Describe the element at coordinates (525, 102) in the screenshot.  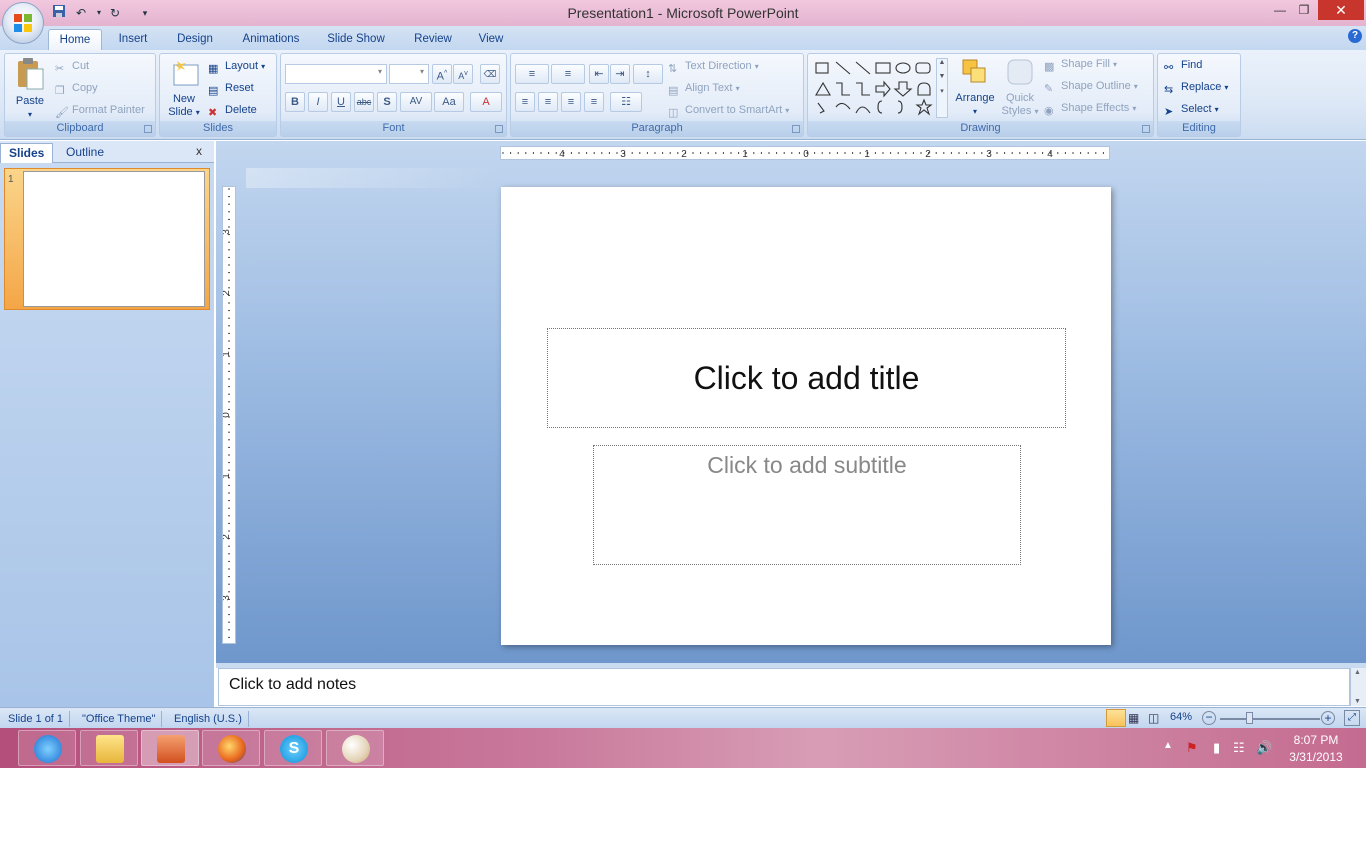
I see `align-left-icon: ≡` at that location.